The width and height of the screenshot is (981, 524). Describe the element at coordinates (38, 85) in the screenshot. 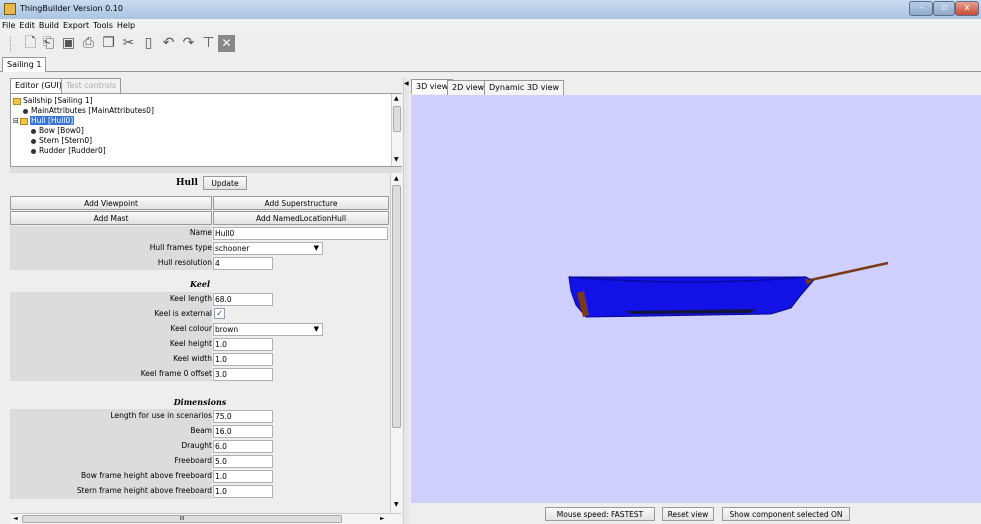

I see `tab-editor-gui: Editor (GUI)` at that location.